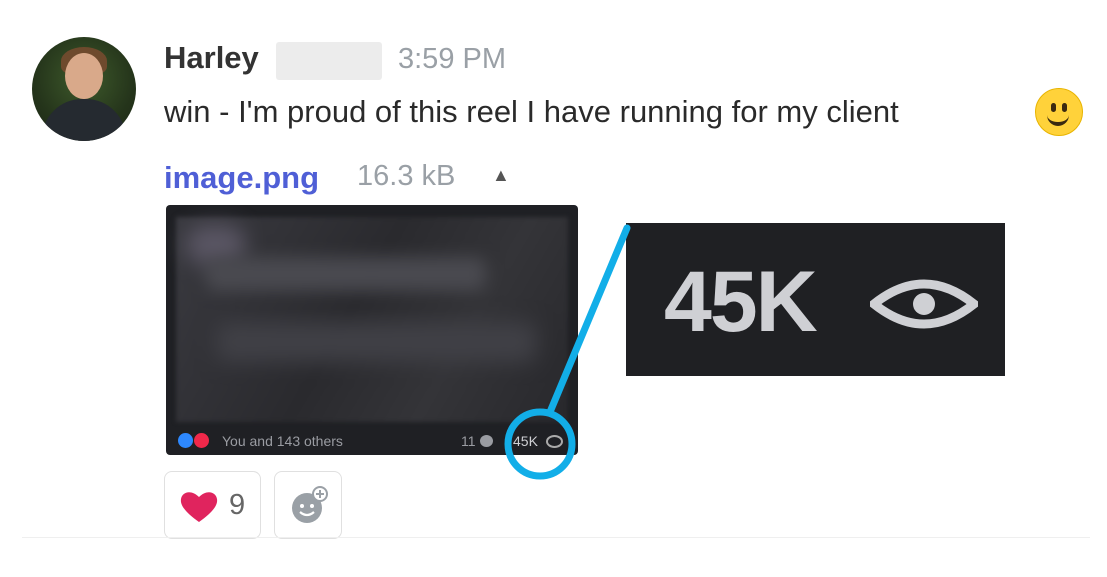  Describe the element at coordinates (588, 320) in the screenshot. I see `callout-line` at that location.